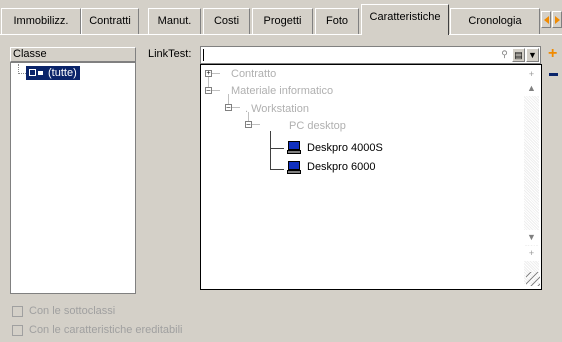  I want to click on arrow-right-icon, so click(557, 20).